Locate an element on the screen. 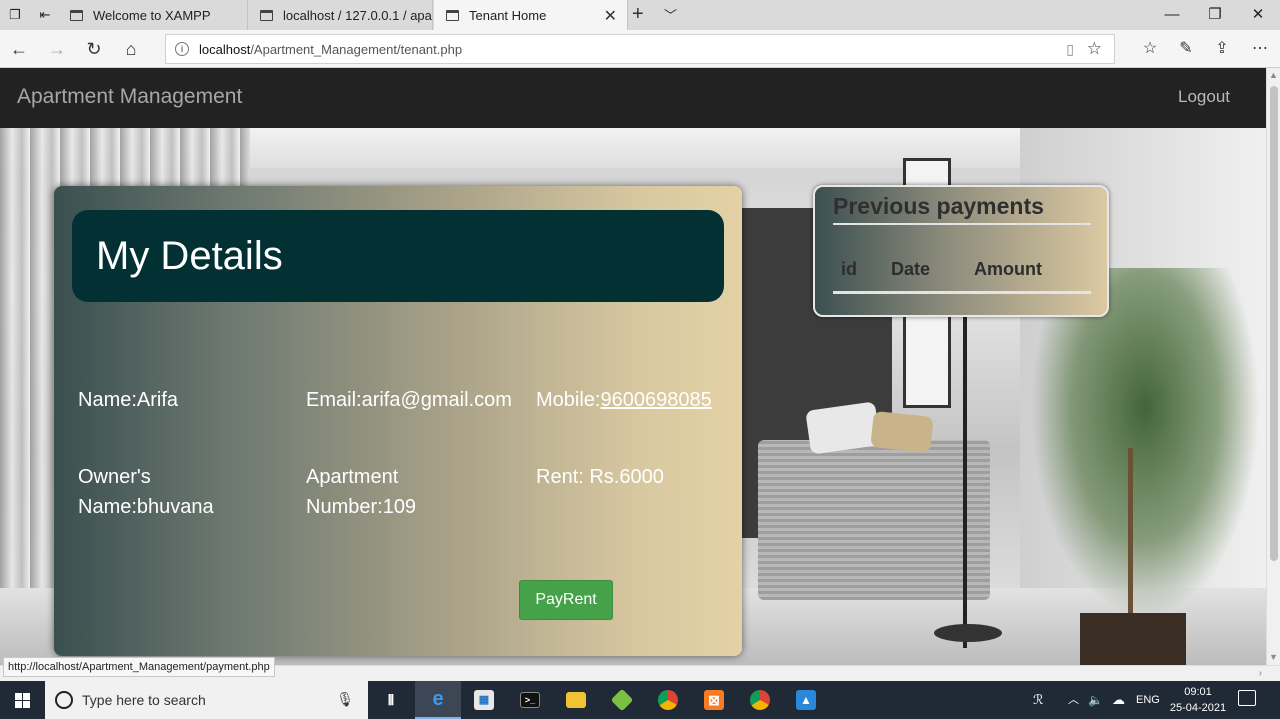 The height and width of the screenshot is (719, 1280). back-icon: ← is located at coordinates (19, 49).